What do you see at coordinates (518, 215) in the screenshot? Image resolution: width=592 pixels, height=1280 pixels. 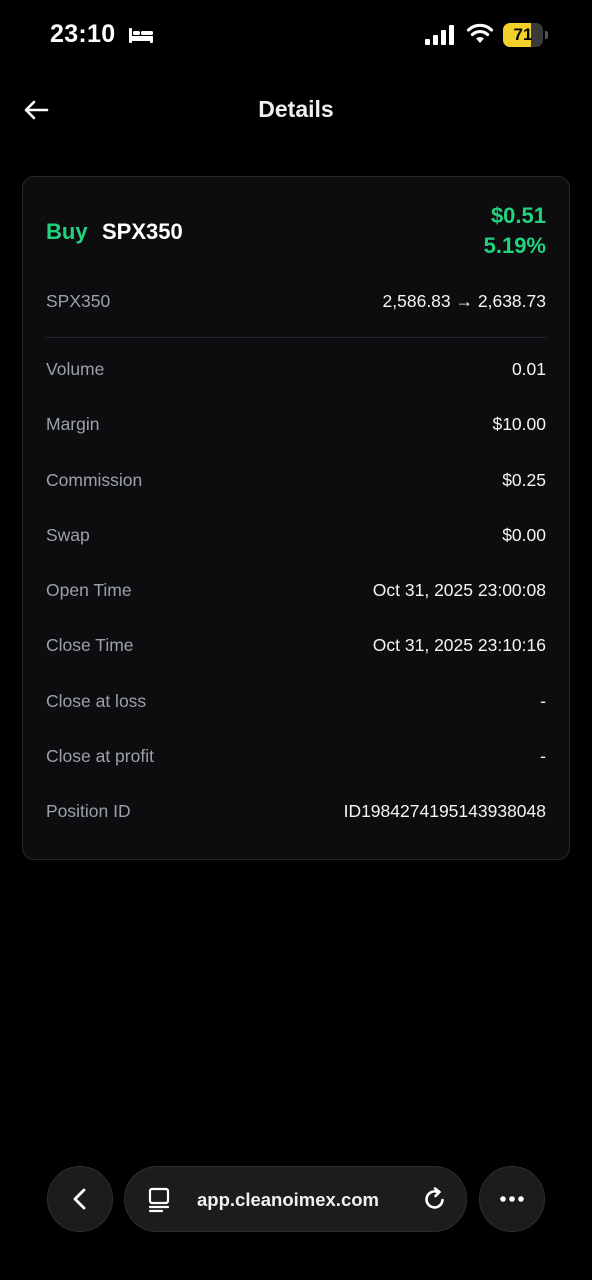 I see `pnl-amount: $0.51` at bounding box center [518, 215].